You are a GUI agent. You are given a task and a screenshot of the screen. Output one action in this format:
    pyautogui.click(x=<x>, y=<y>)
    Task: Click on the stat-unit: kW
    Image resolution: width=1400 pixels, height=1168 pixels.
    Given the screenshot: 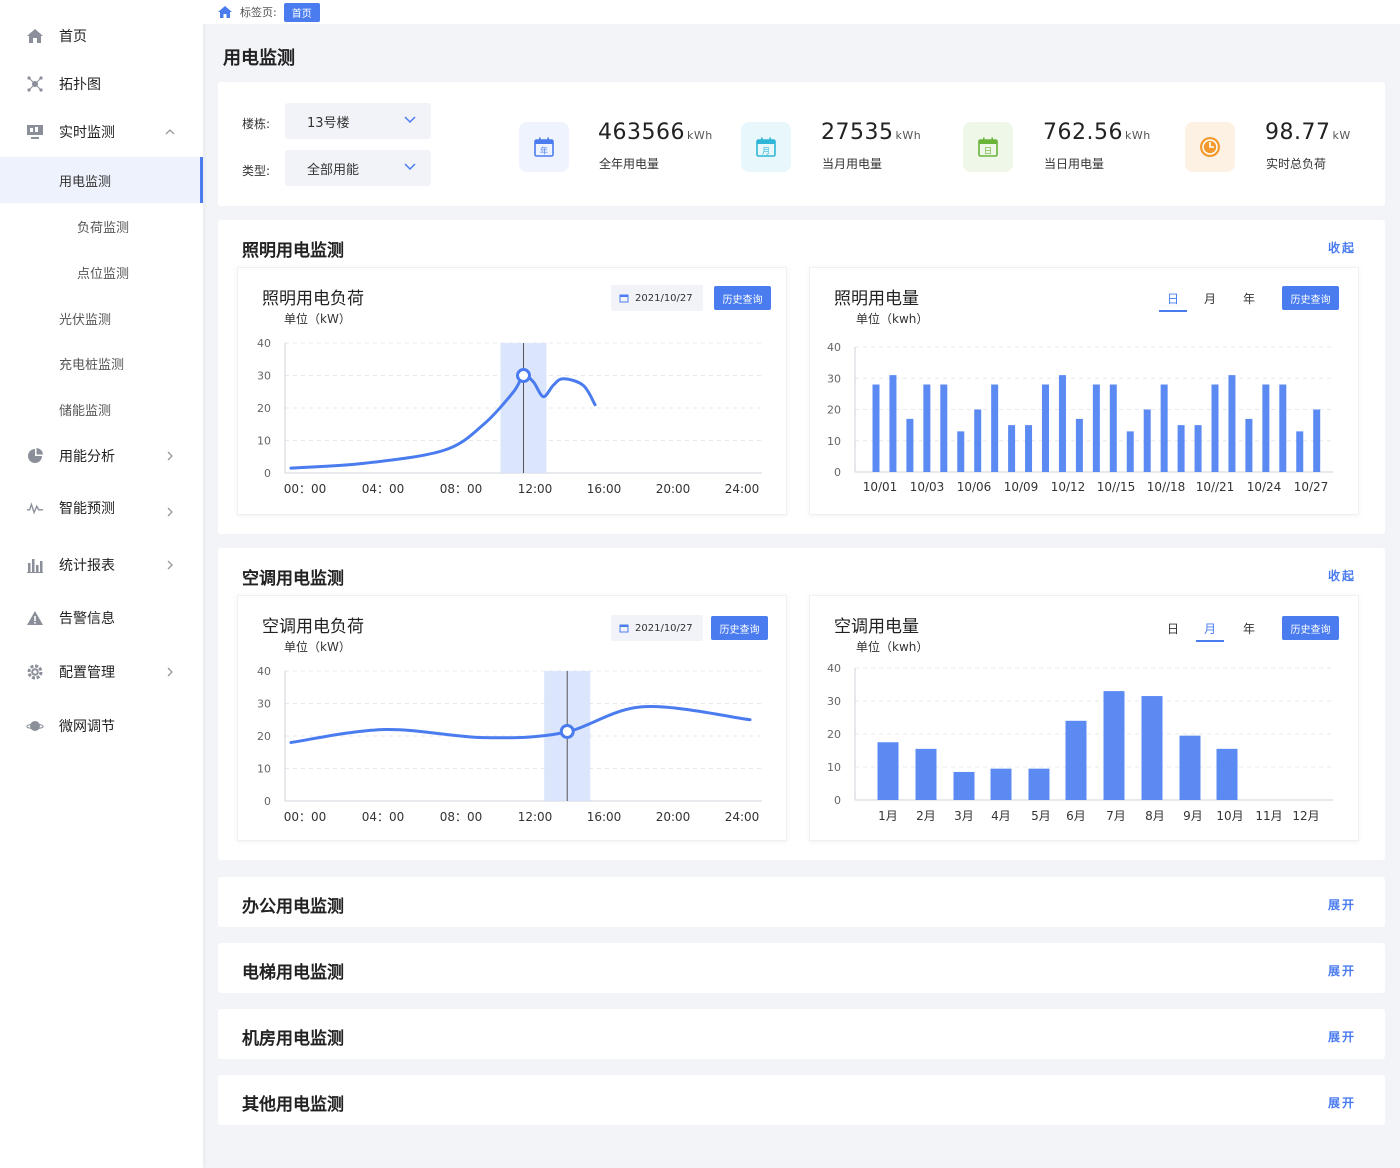 What is the action you would take?
    pyautogui.click(x=1341, y=135)
    